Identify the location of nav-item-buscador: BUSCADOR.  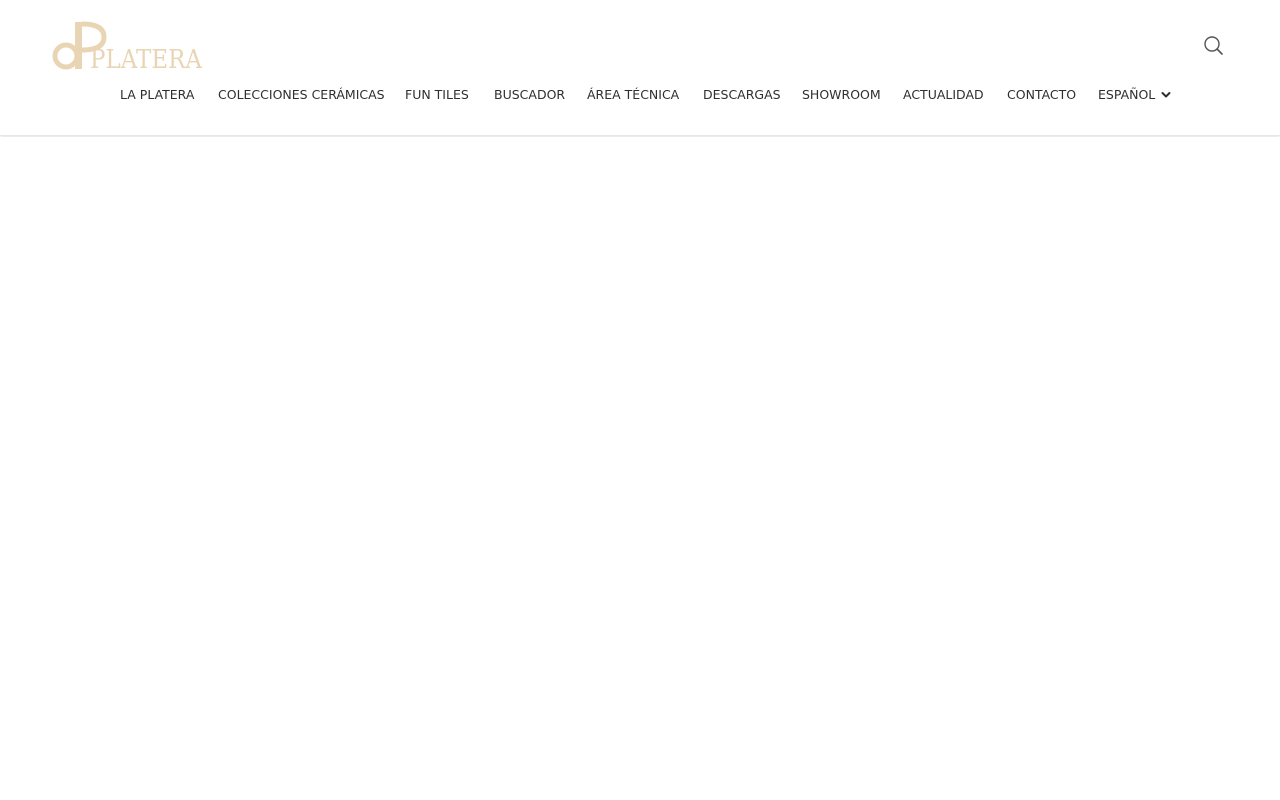
(529, 95).